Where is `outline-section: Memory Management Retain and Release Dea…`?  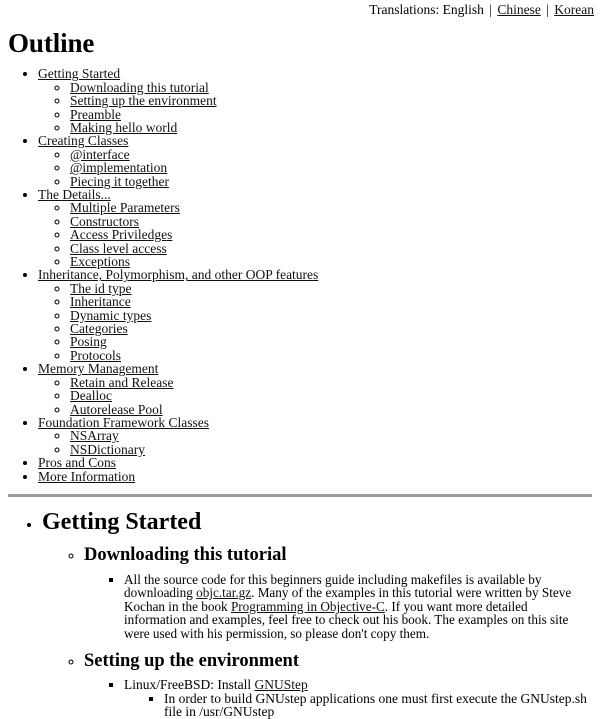
outline-section: Memory Management Retain and Release Dea… is located at coordinates (315, 389).